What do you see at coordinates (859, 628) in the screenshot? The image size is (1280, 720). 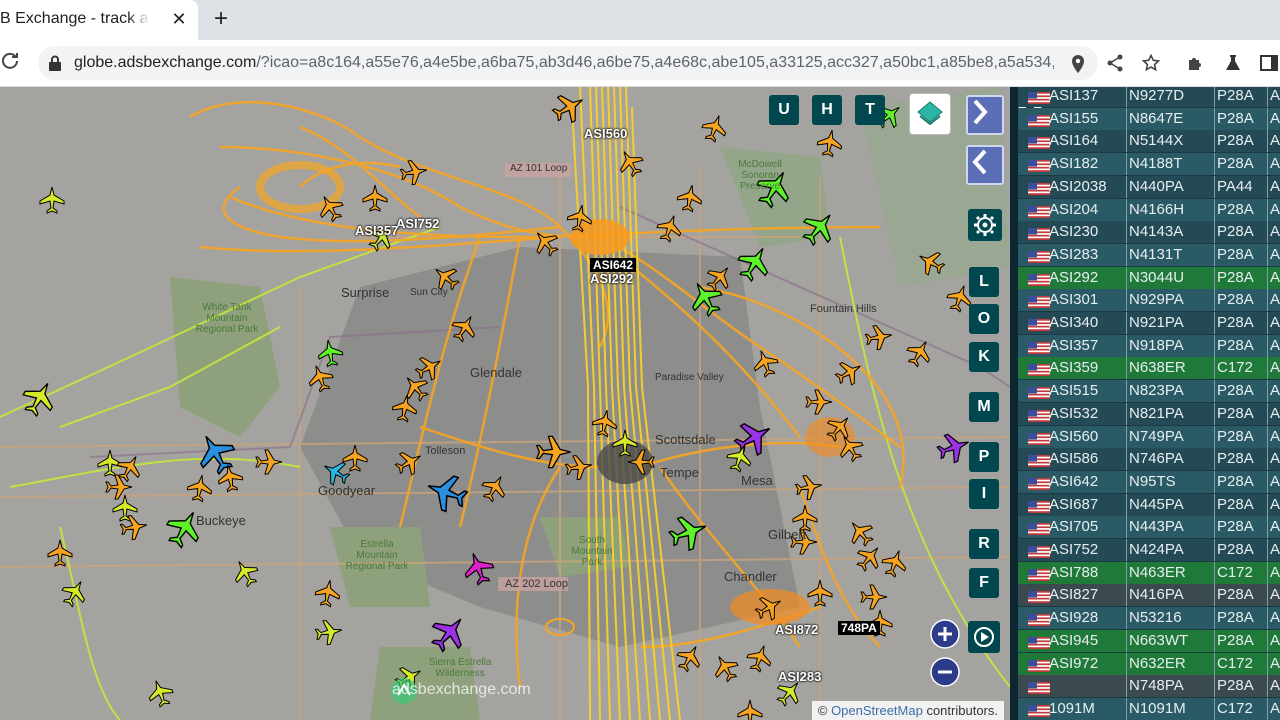 I see `flight-label-748pa: 748PA` at bounding box center [859, 628].